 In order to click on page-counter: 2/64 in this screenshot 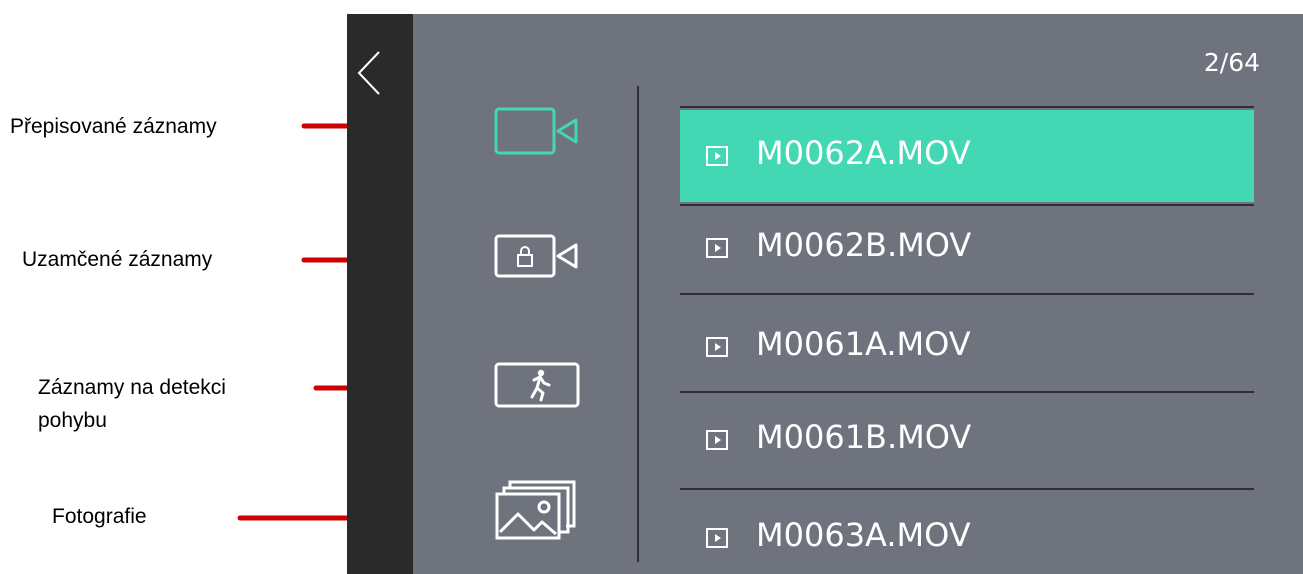, I will do `click(1231, 62)`.